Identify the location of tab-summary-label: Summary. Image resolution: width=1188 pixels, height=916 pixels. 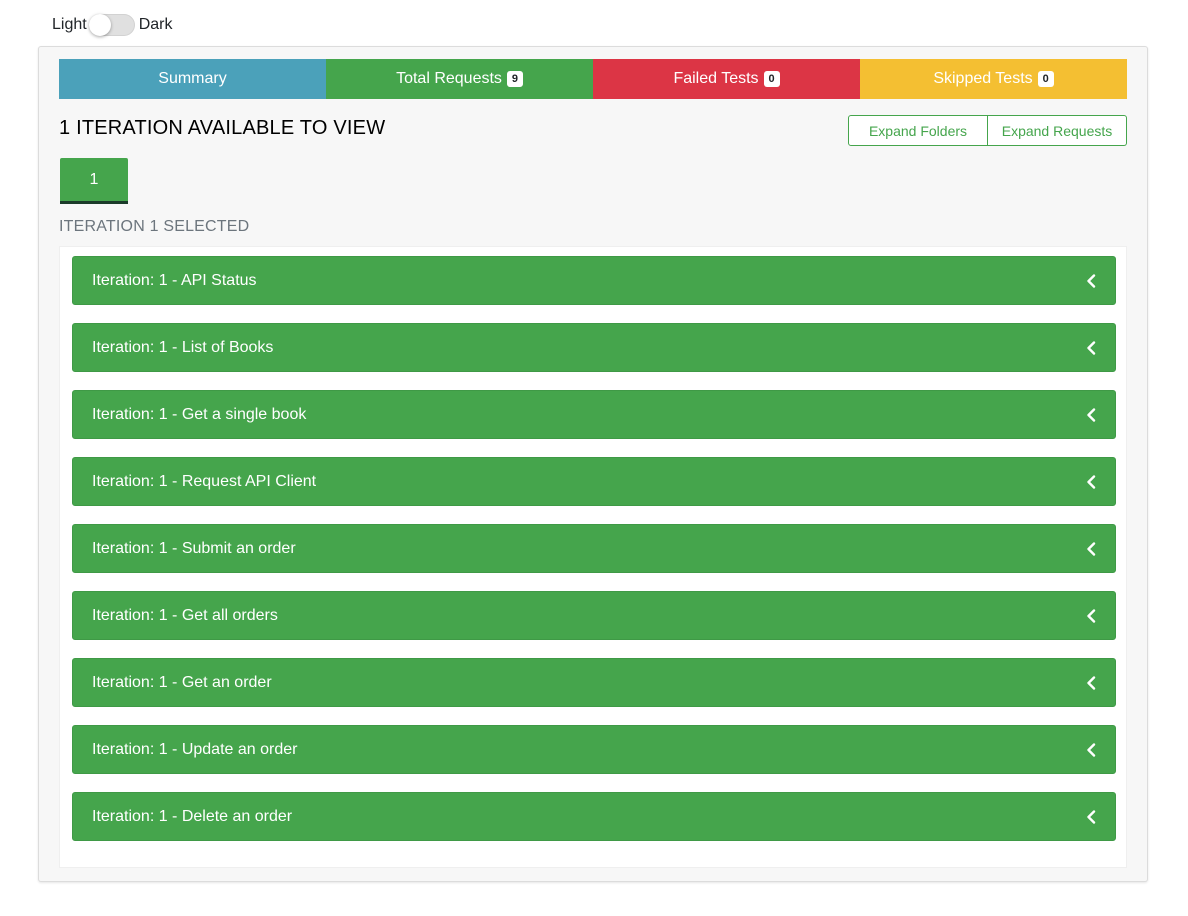
(192, 78).